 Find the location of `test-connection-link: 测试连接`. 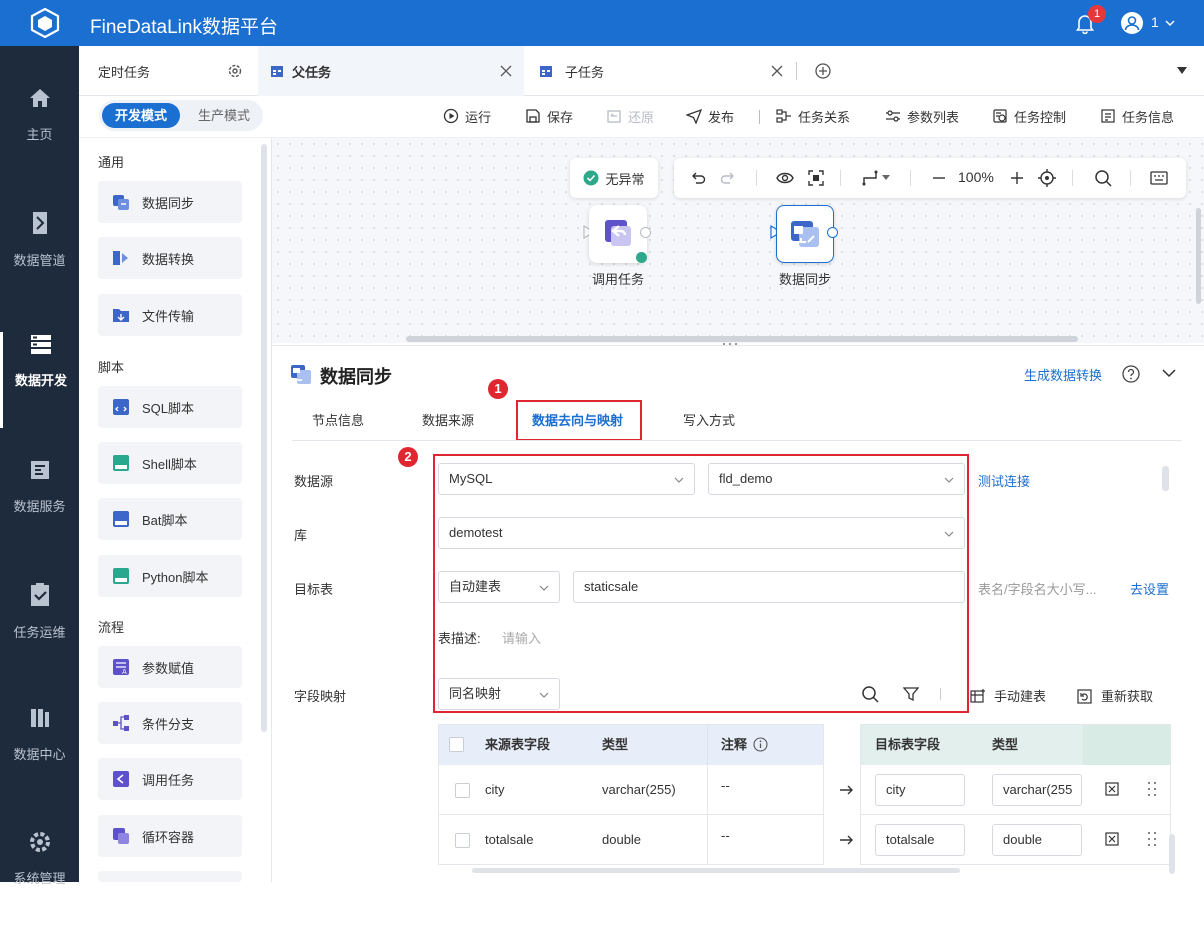

test-connection-link: 测试连接 is located at coordinates (1004, 480).